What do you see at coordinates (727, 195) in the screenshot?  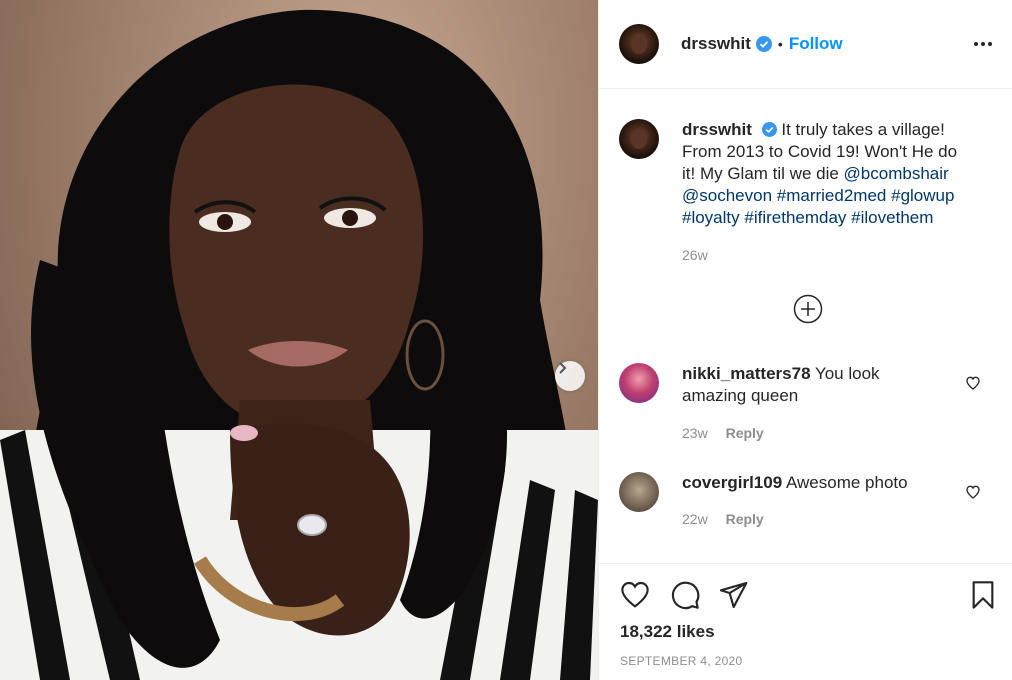 I see `mention-link: @sochevon` at bounding box center [727, 195].